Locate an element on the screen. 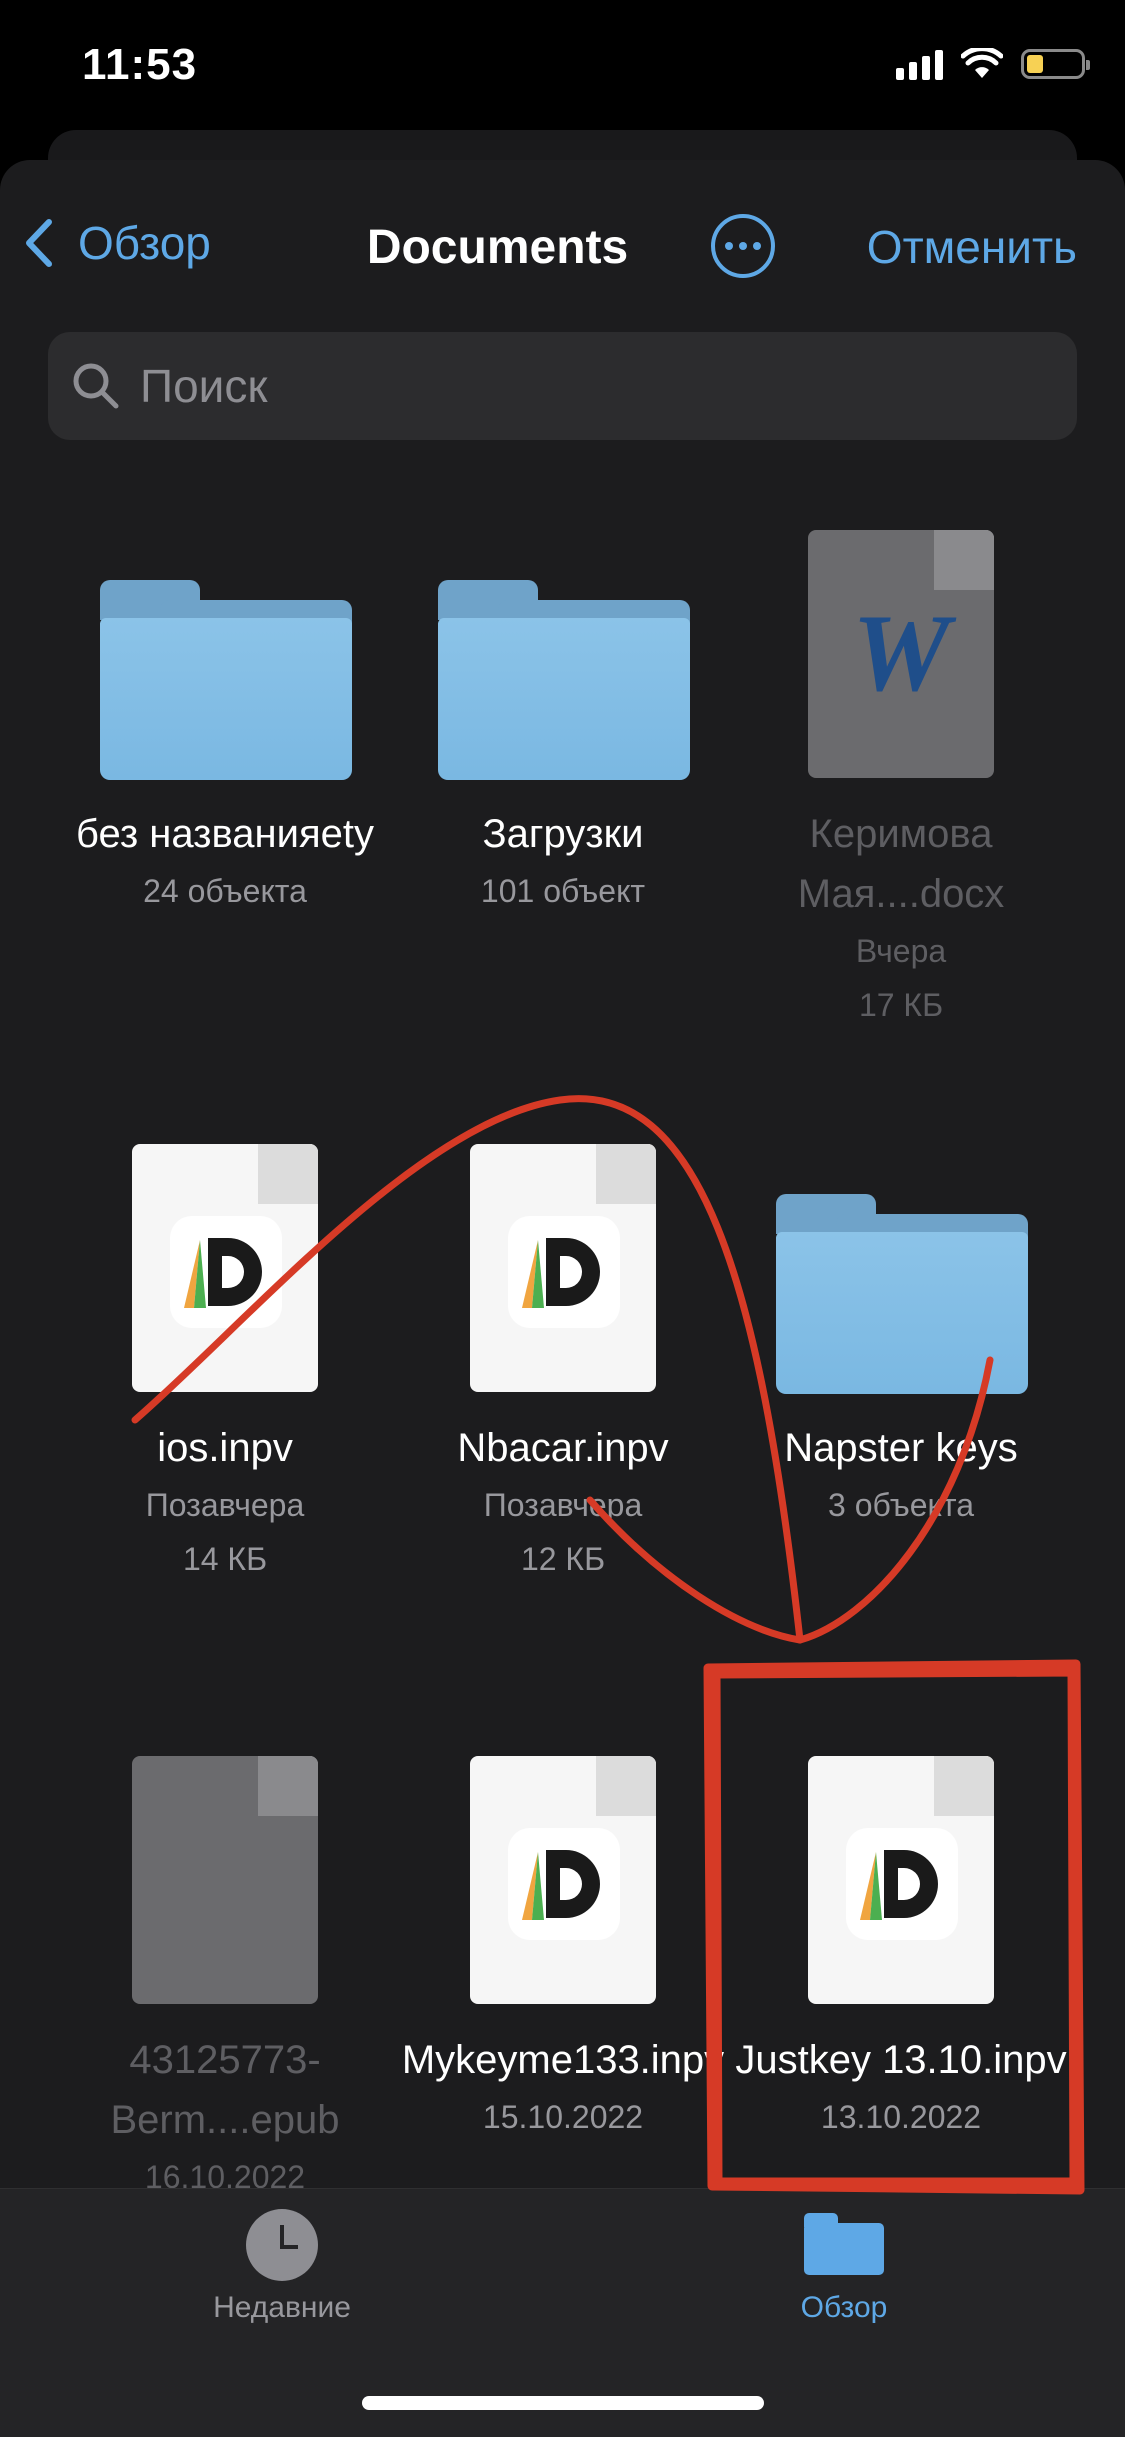 This screenshot has width=1125, height=2437. clock-icon is located at coordinates (282, 2245).